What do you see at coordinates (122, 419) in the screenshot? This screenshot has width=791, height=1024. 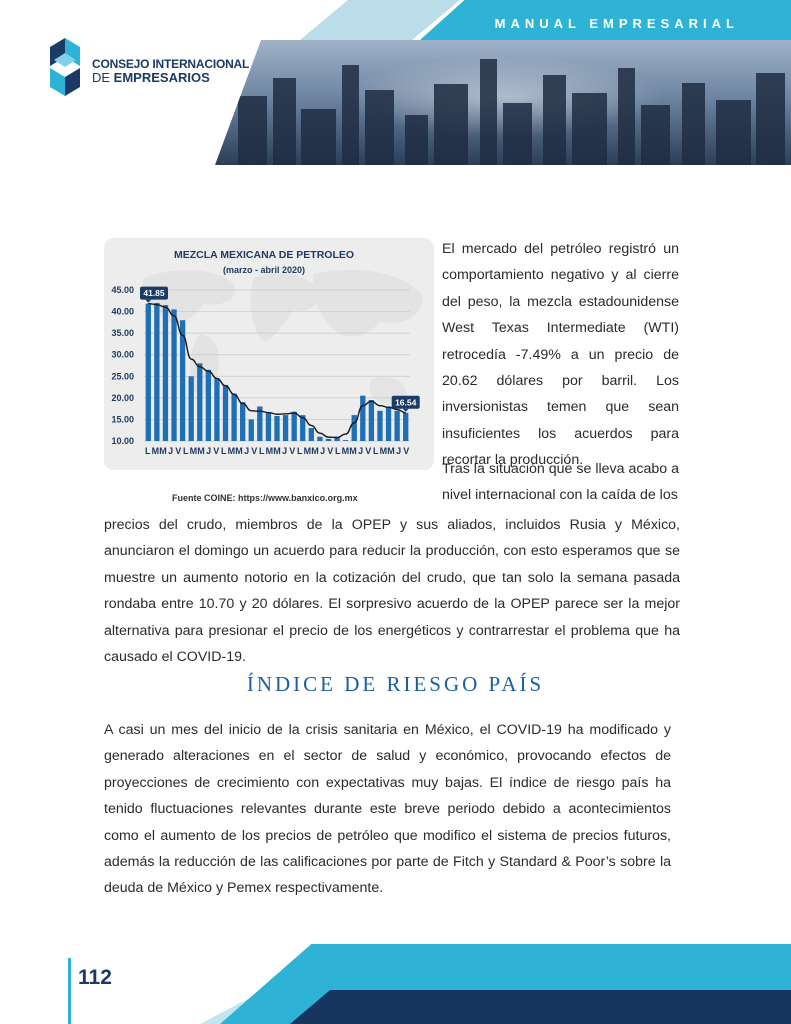 I see `y-tick-label: 15.00` at bounding box center [122, 419].